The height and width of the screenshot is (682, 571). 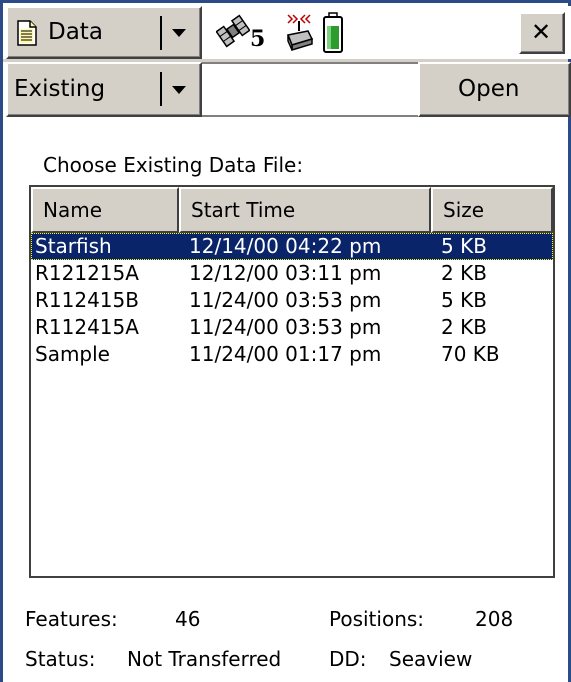 I want to click on mode-dropdown: Existing, so click(x=104, y=89).